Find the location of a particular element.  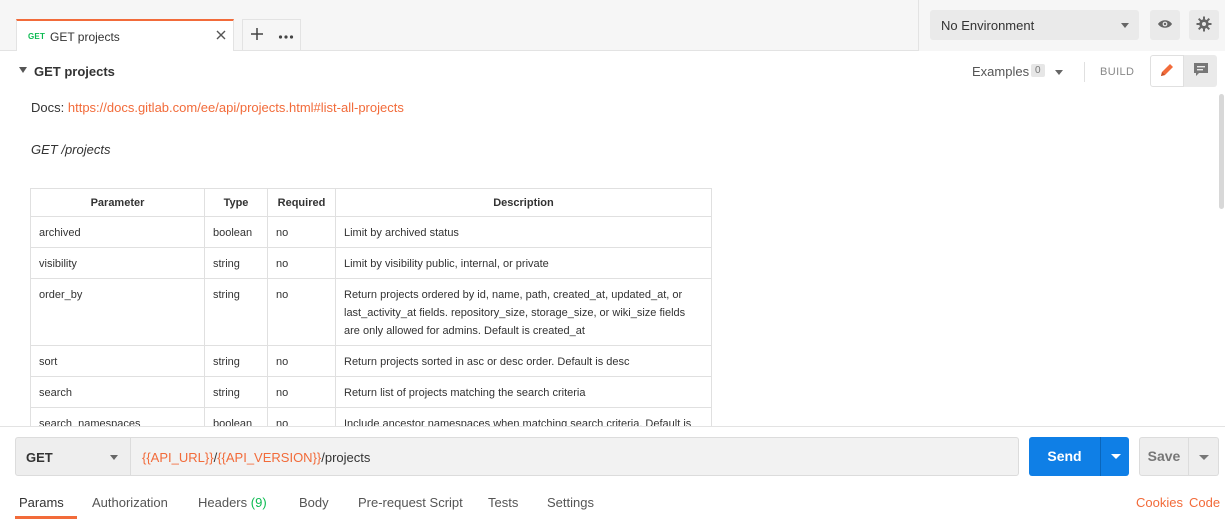

param-name: search is located at coordinates (117, 392).